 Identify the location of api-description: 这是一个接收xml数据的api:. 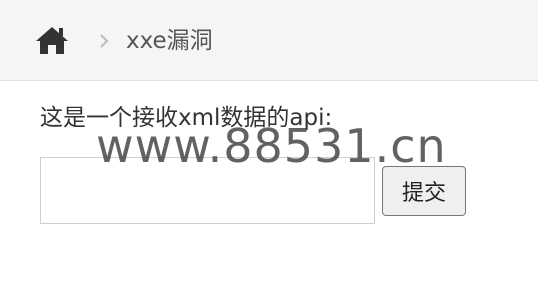
(186, 118).